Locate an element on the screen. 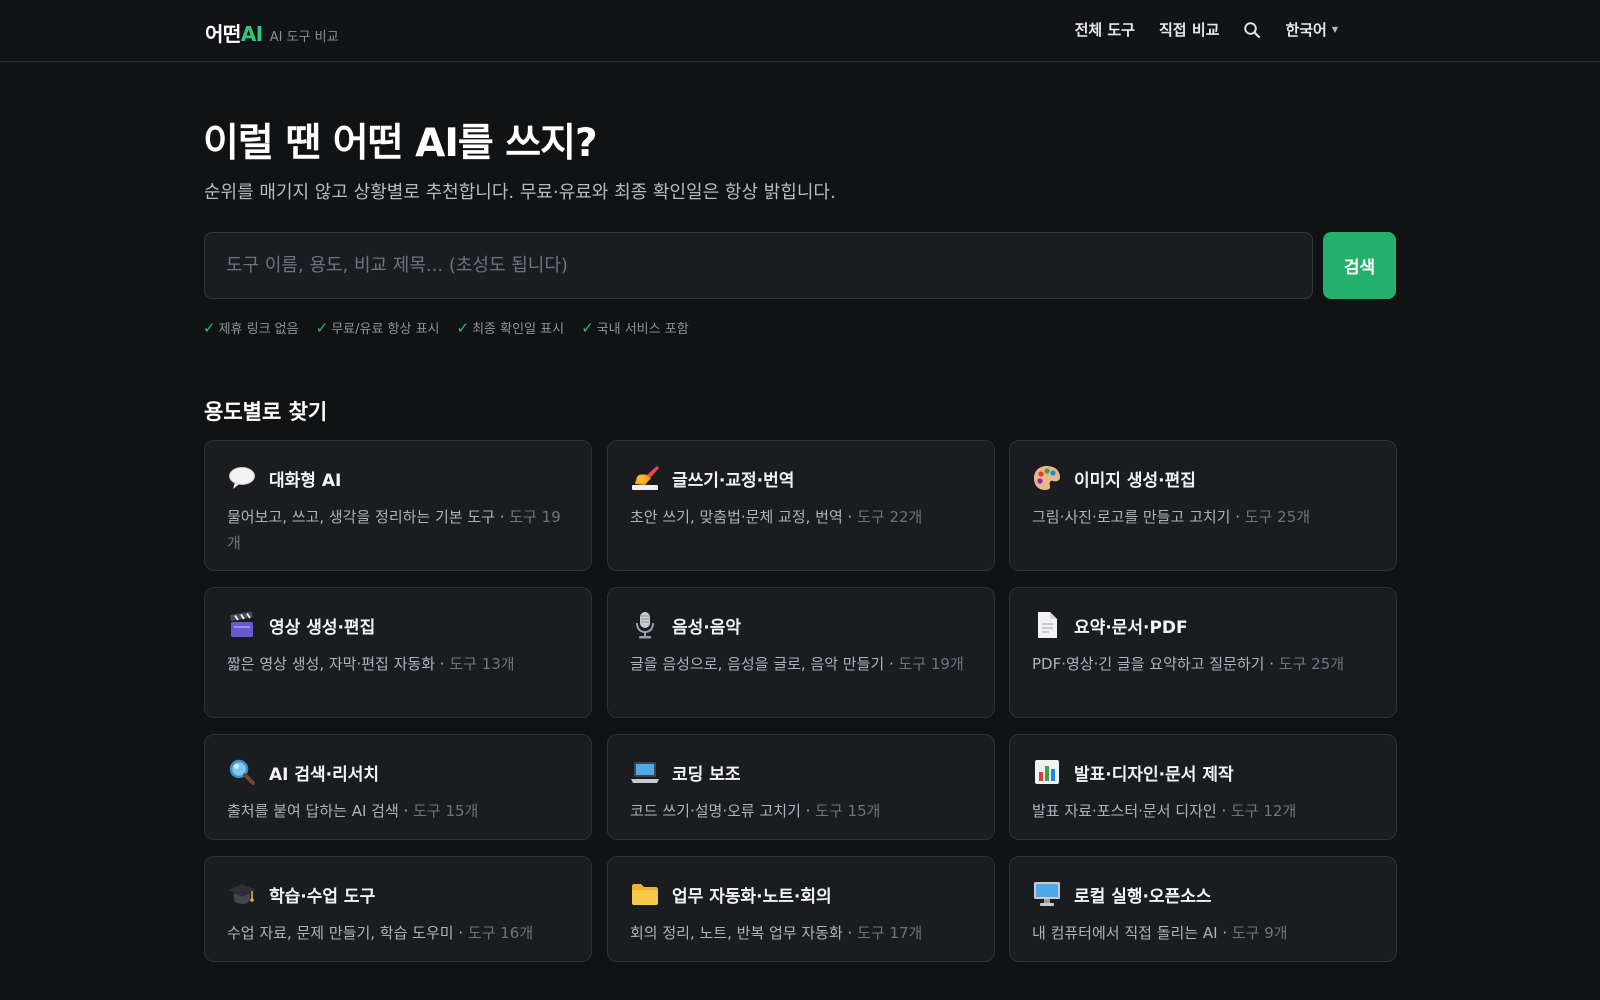 The width and height of the screenshot is (1600, 1000). speech-bubble-icon is located at coordinates (242, 478).